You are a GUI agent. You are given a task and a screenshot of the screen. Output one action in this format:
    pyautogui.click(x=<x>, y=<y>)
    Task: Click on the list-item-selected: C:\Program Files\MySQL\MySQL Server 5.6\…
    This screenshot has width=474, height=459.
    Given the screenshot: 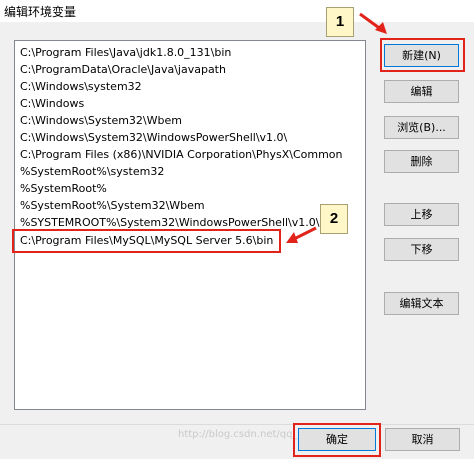 What is the action you would take?
    pyautogui.click(x=145, y=240)
    